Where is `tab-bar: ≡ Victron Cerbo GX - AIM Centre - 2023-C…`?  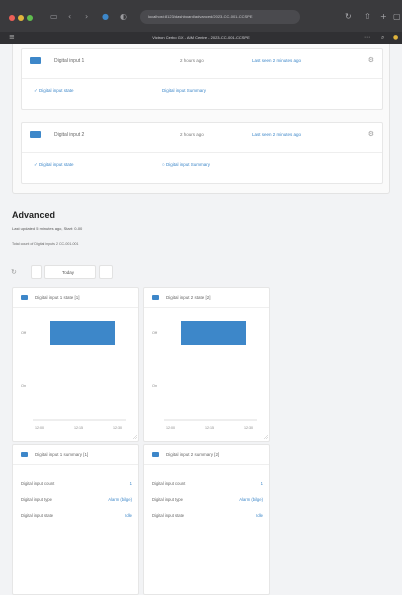 tab-bar: ≡ Victron Cerbo GX - AIM Centre - 2023-C… is located at coordinates (201, 38).